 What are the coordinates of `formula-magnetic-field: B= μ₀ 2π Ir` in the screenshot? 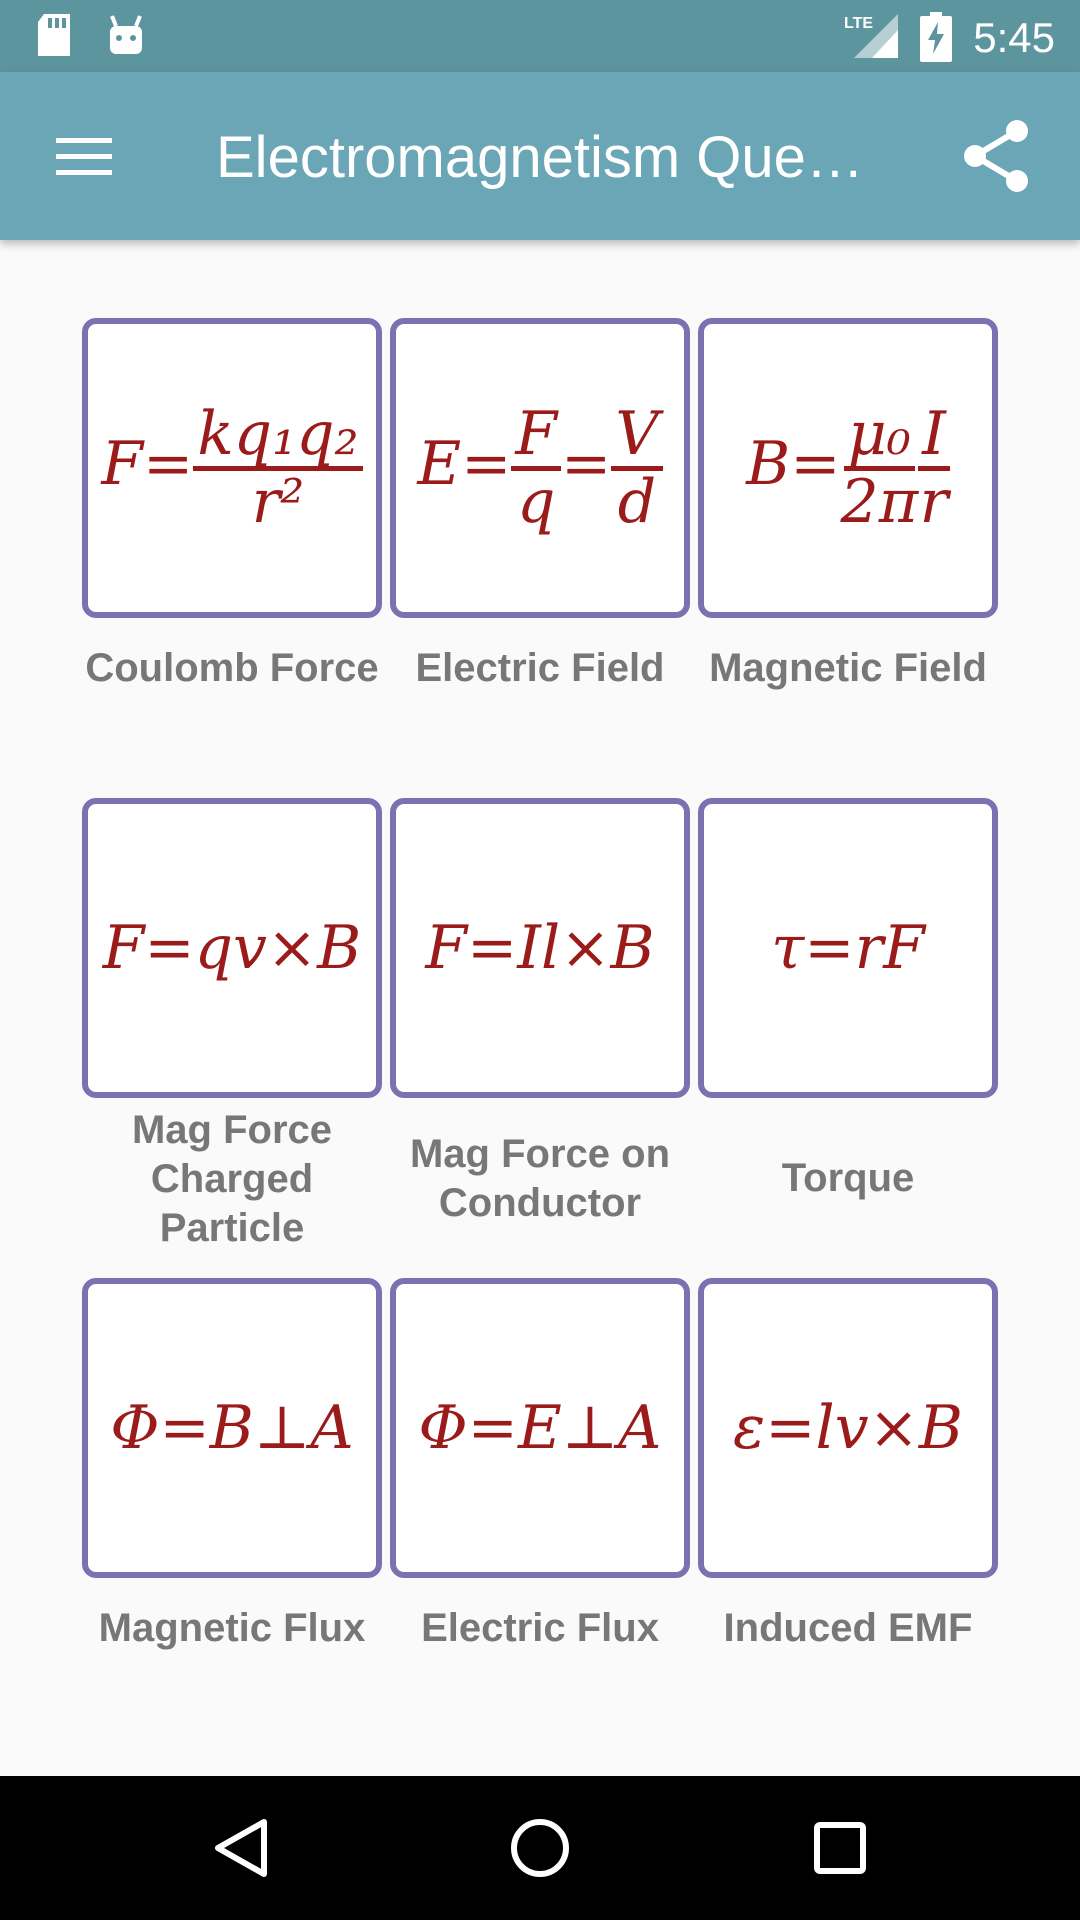 It's located at (848, 467).